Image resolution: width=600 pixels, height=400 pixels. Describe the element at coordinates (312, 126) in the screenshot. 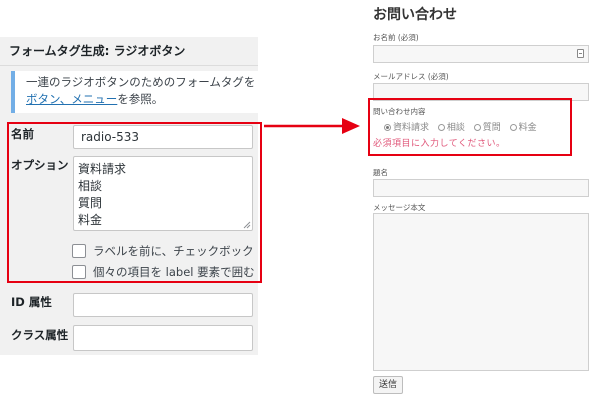

I see `arrow-right-icon` at that location.